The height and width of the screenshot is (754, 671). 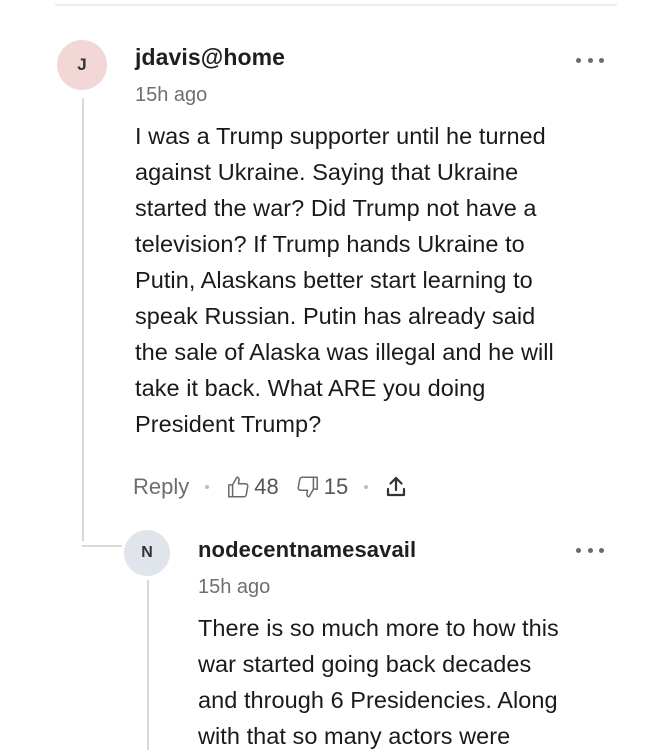 What do you see at coordinates (252, 487) in the screenshot?
I see `like-button: 48` at bounding box center [252, 487].